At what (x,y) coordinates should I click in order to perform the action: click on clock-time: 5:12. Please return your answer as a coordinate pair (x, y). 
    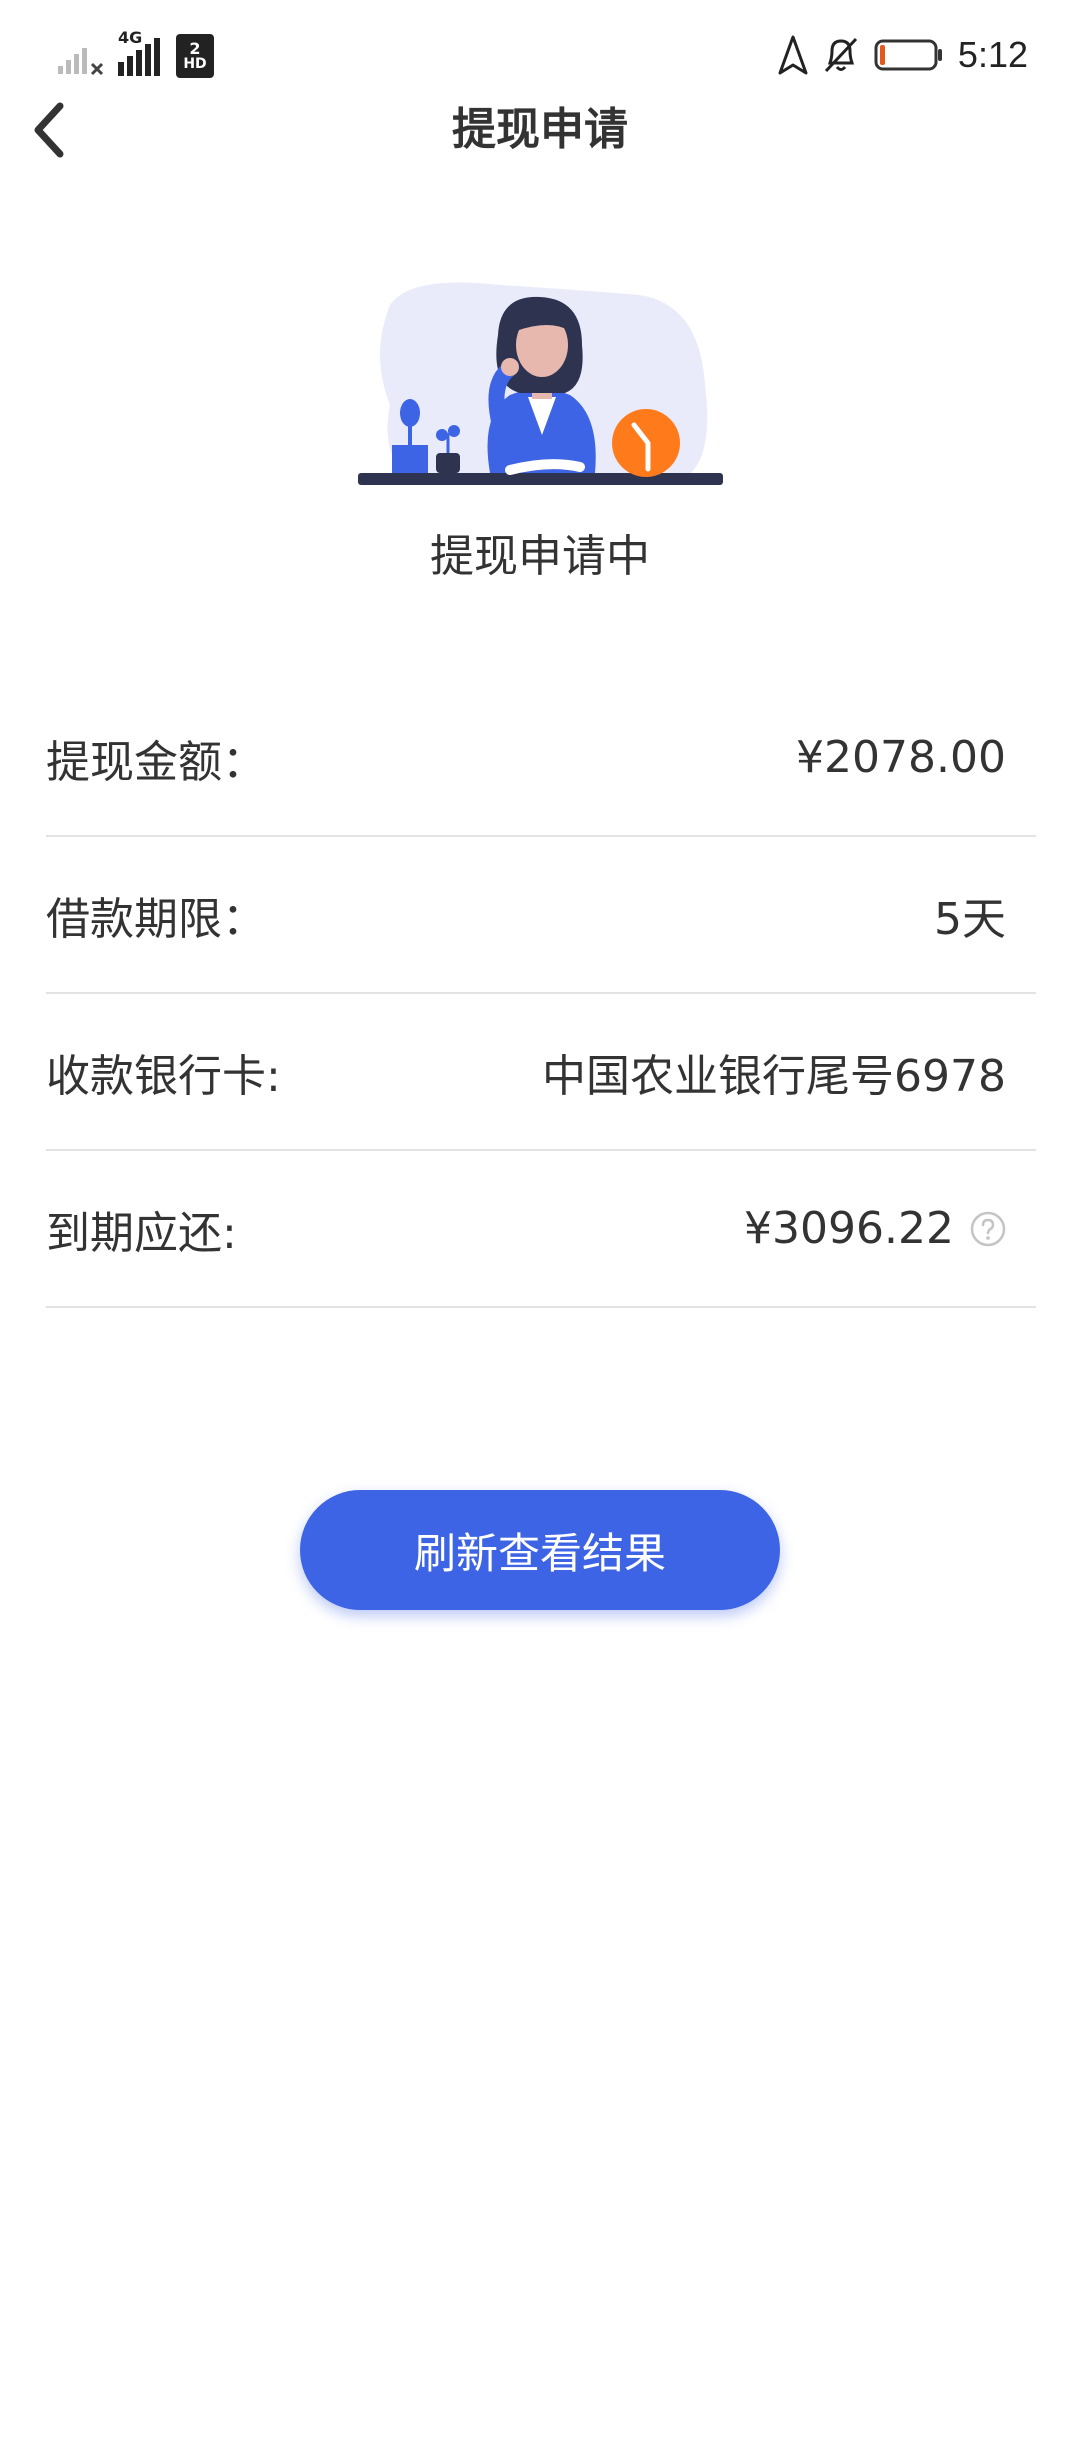
    Looking at the image, I should click on (992, 54).